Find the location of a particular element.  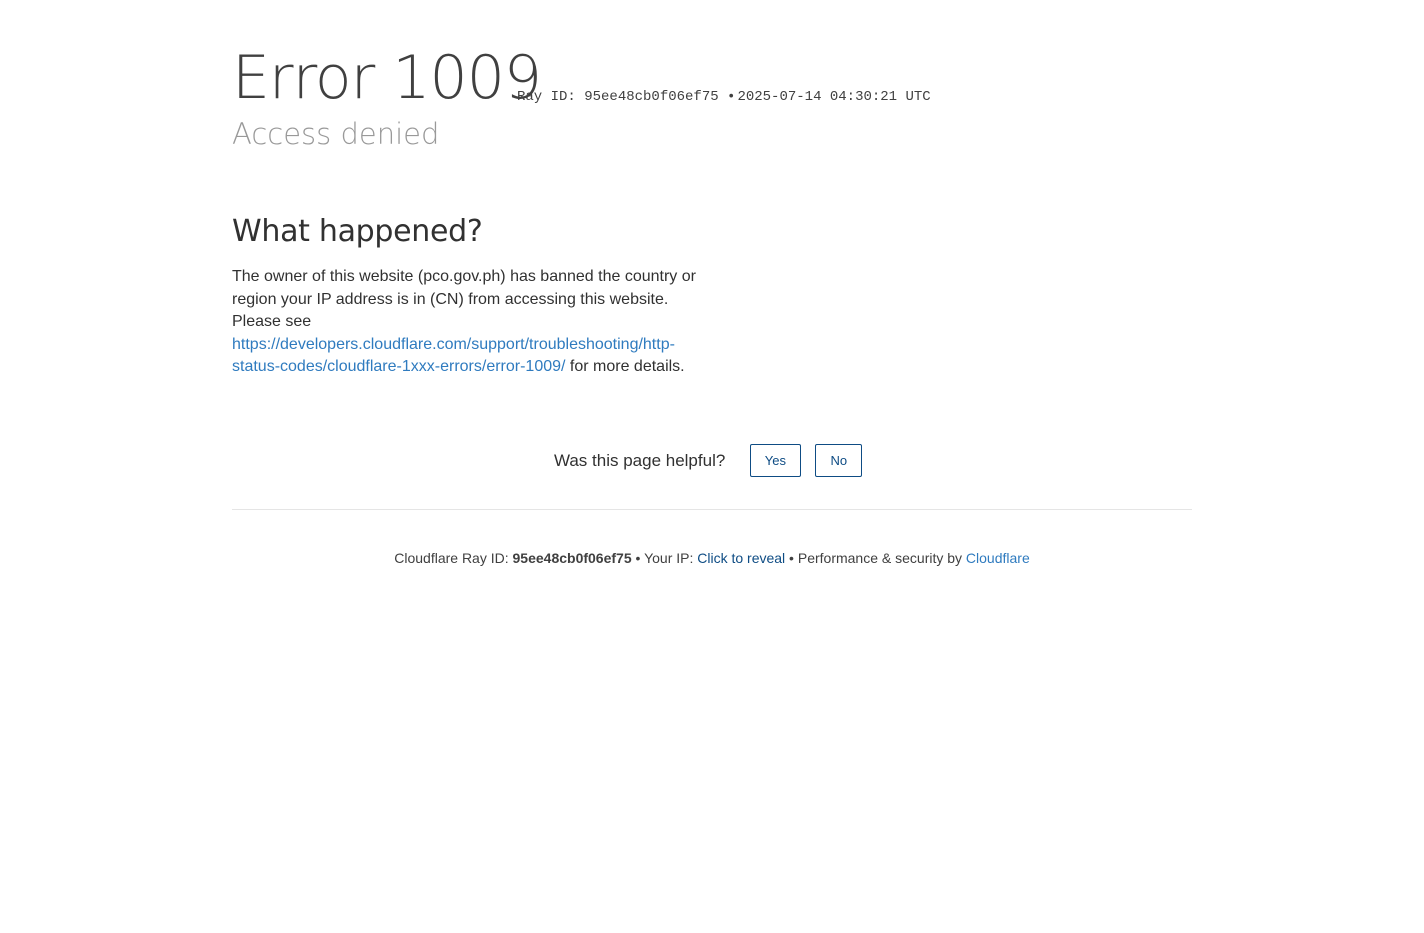

feedback-bar: Was this page helpful? Yes No is located at coordinates (712, 460).